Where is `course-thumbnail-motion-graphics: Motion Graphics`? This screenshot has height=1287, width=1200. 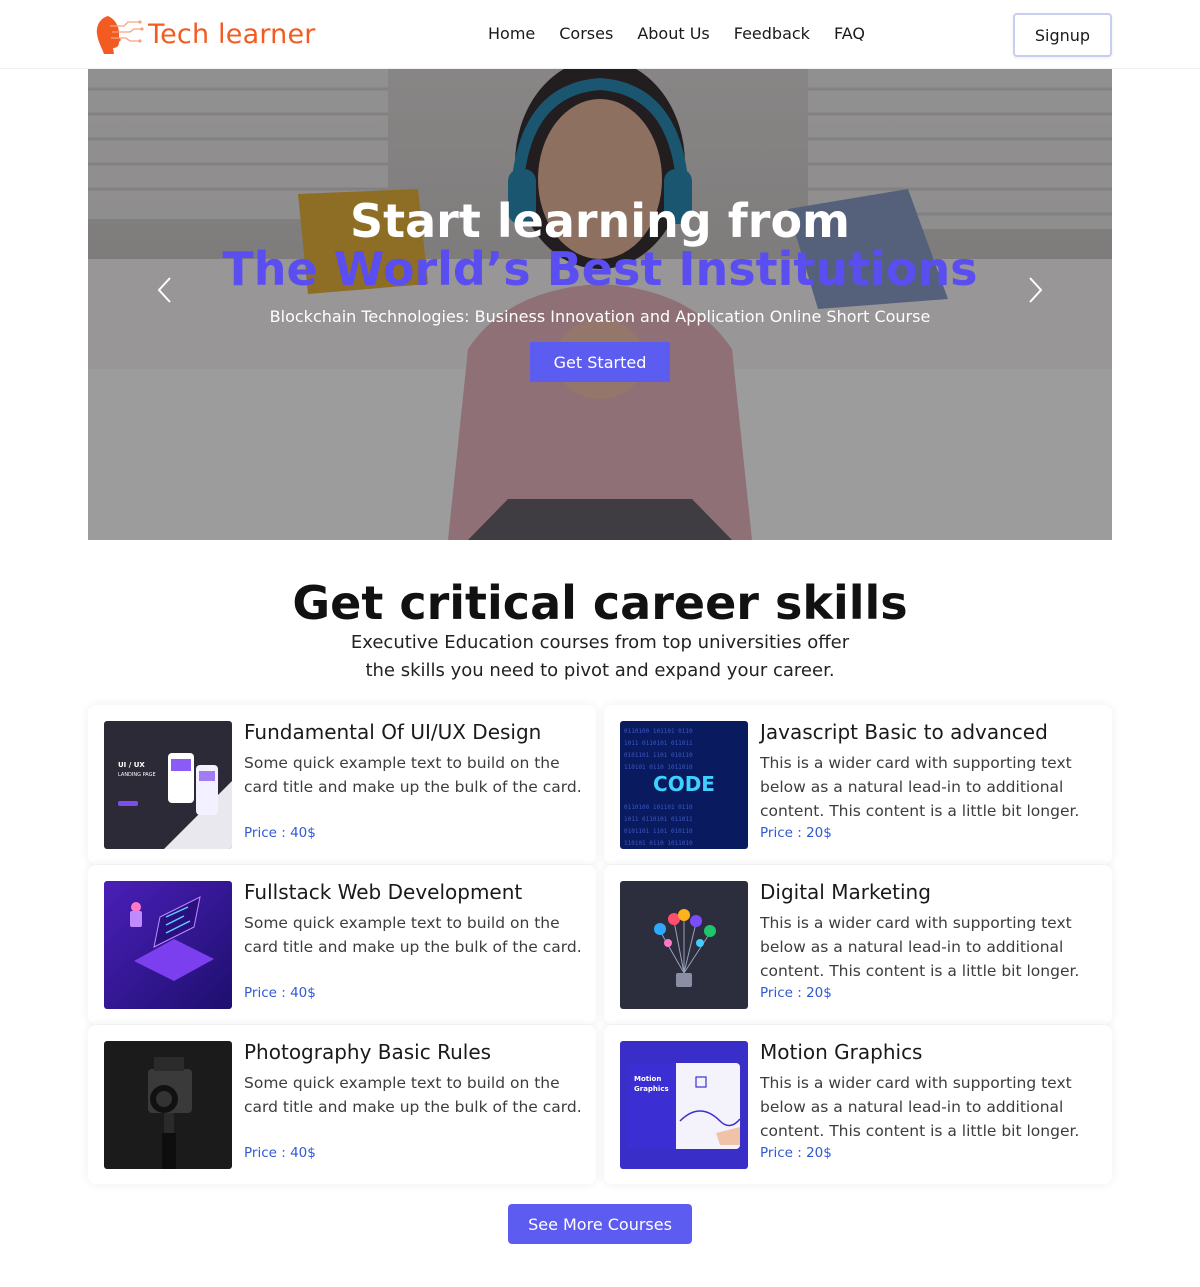
course-thumbnail-motion-graphics: Motion Graphics is located at coordinates (684, 1105).